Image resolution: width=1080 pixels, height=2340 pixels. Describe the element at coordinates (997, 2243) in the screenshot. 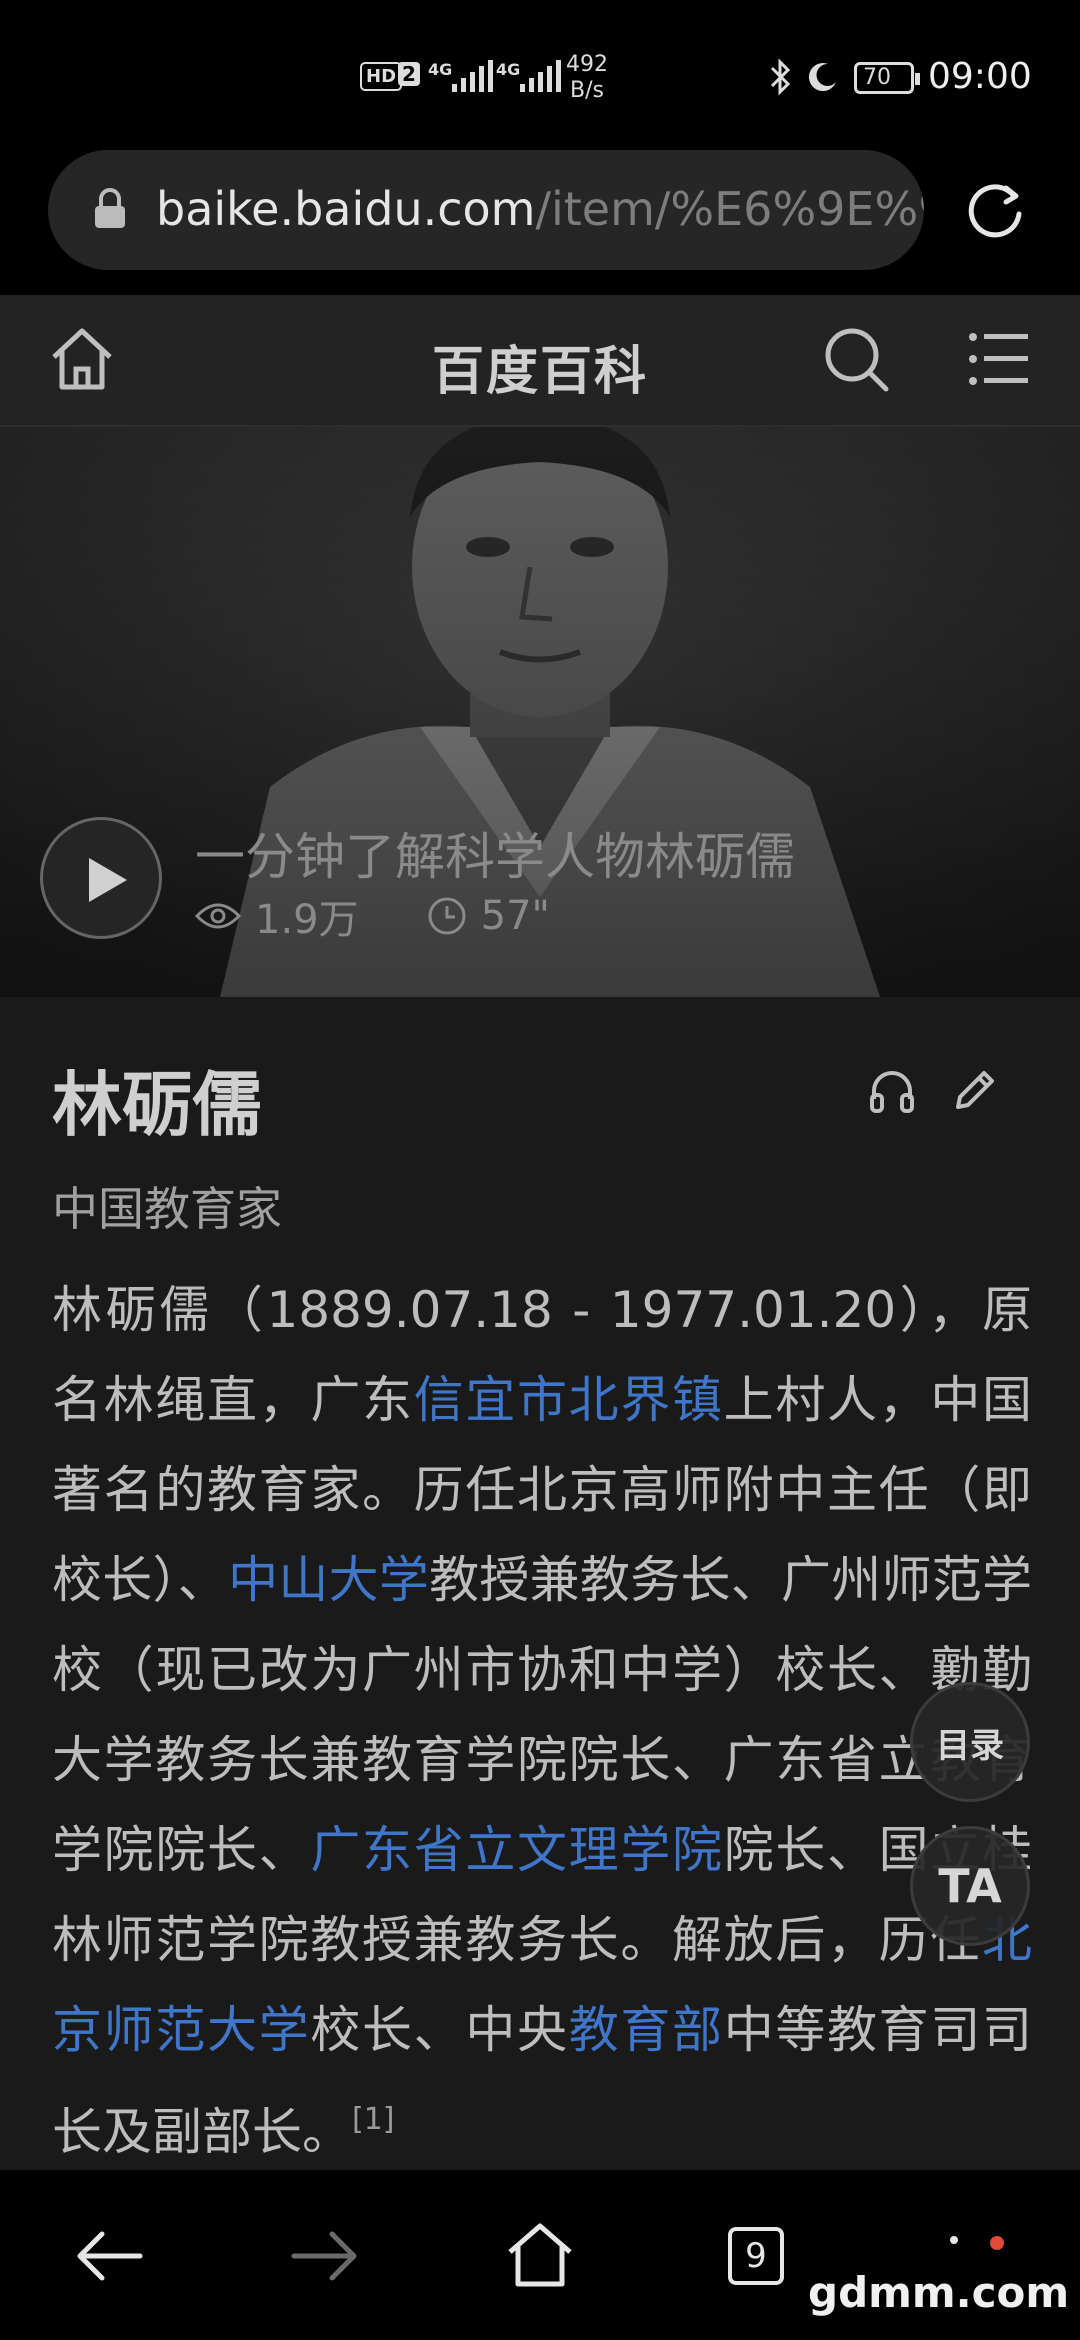

I see `notification-dot` at that location.